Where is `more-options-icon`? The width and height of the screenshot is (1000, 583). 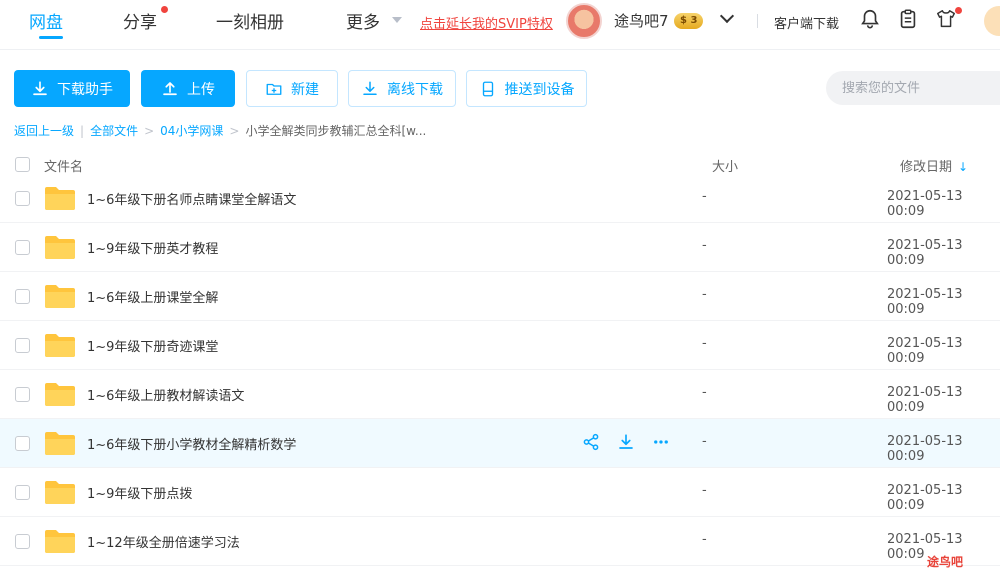
more-options-icon is located at coordinates (661, 442).